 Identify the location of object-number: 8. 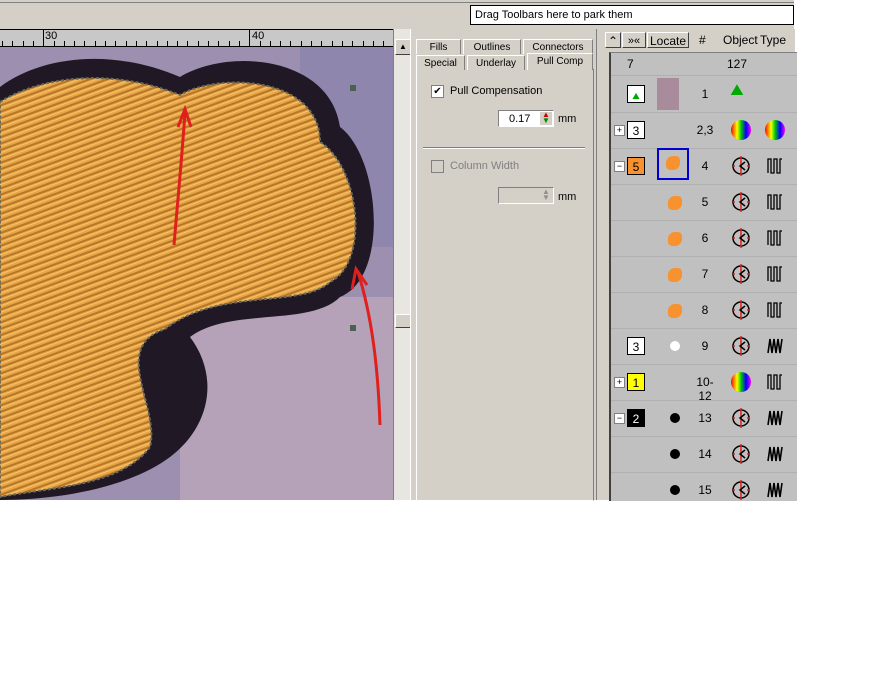
(705, 310).